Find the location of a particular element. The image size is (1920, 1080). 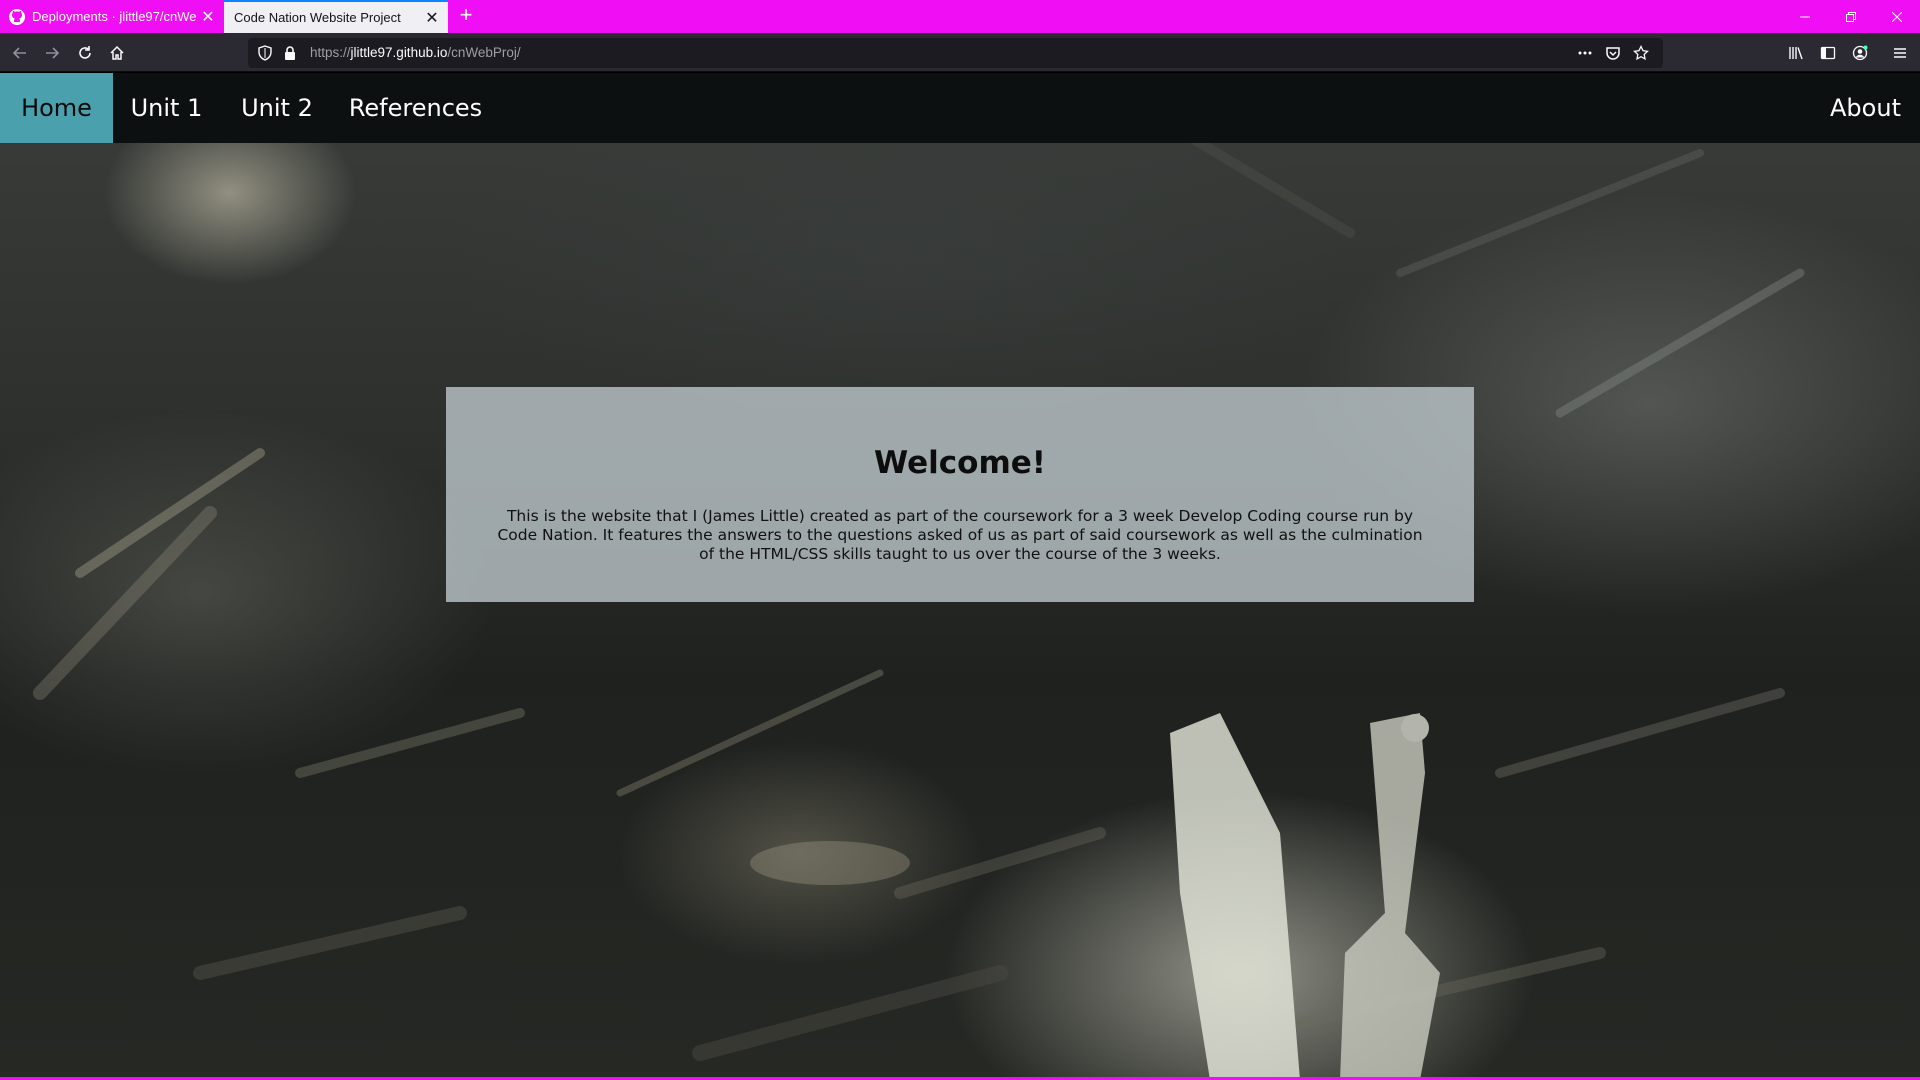

library-button is located at coordinates (1796, 53).